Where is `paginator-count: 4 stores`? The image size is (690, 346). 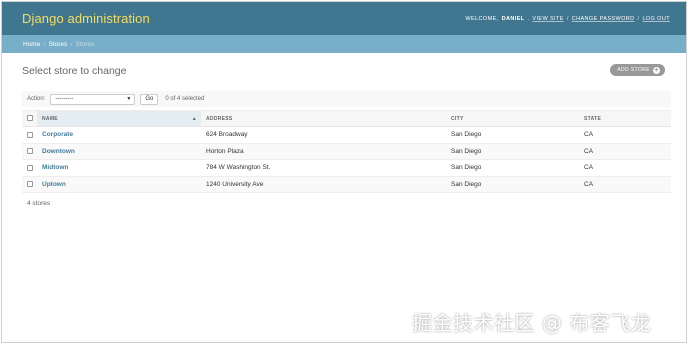 paginator-count: 4 stores is located at coordinates (39, 203).